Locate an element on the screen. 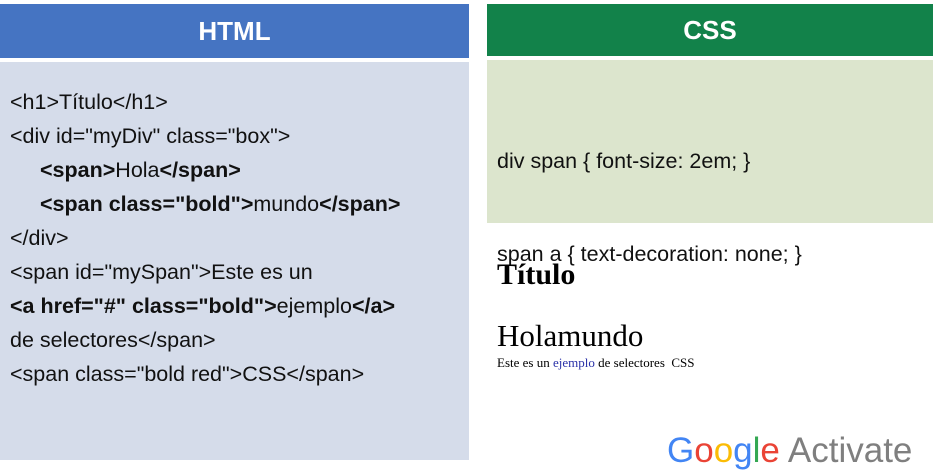 Image resolution: width=939 pixels, height=474 pixels. css-panel-title-text: CSS is located at coordinates (710, 29).